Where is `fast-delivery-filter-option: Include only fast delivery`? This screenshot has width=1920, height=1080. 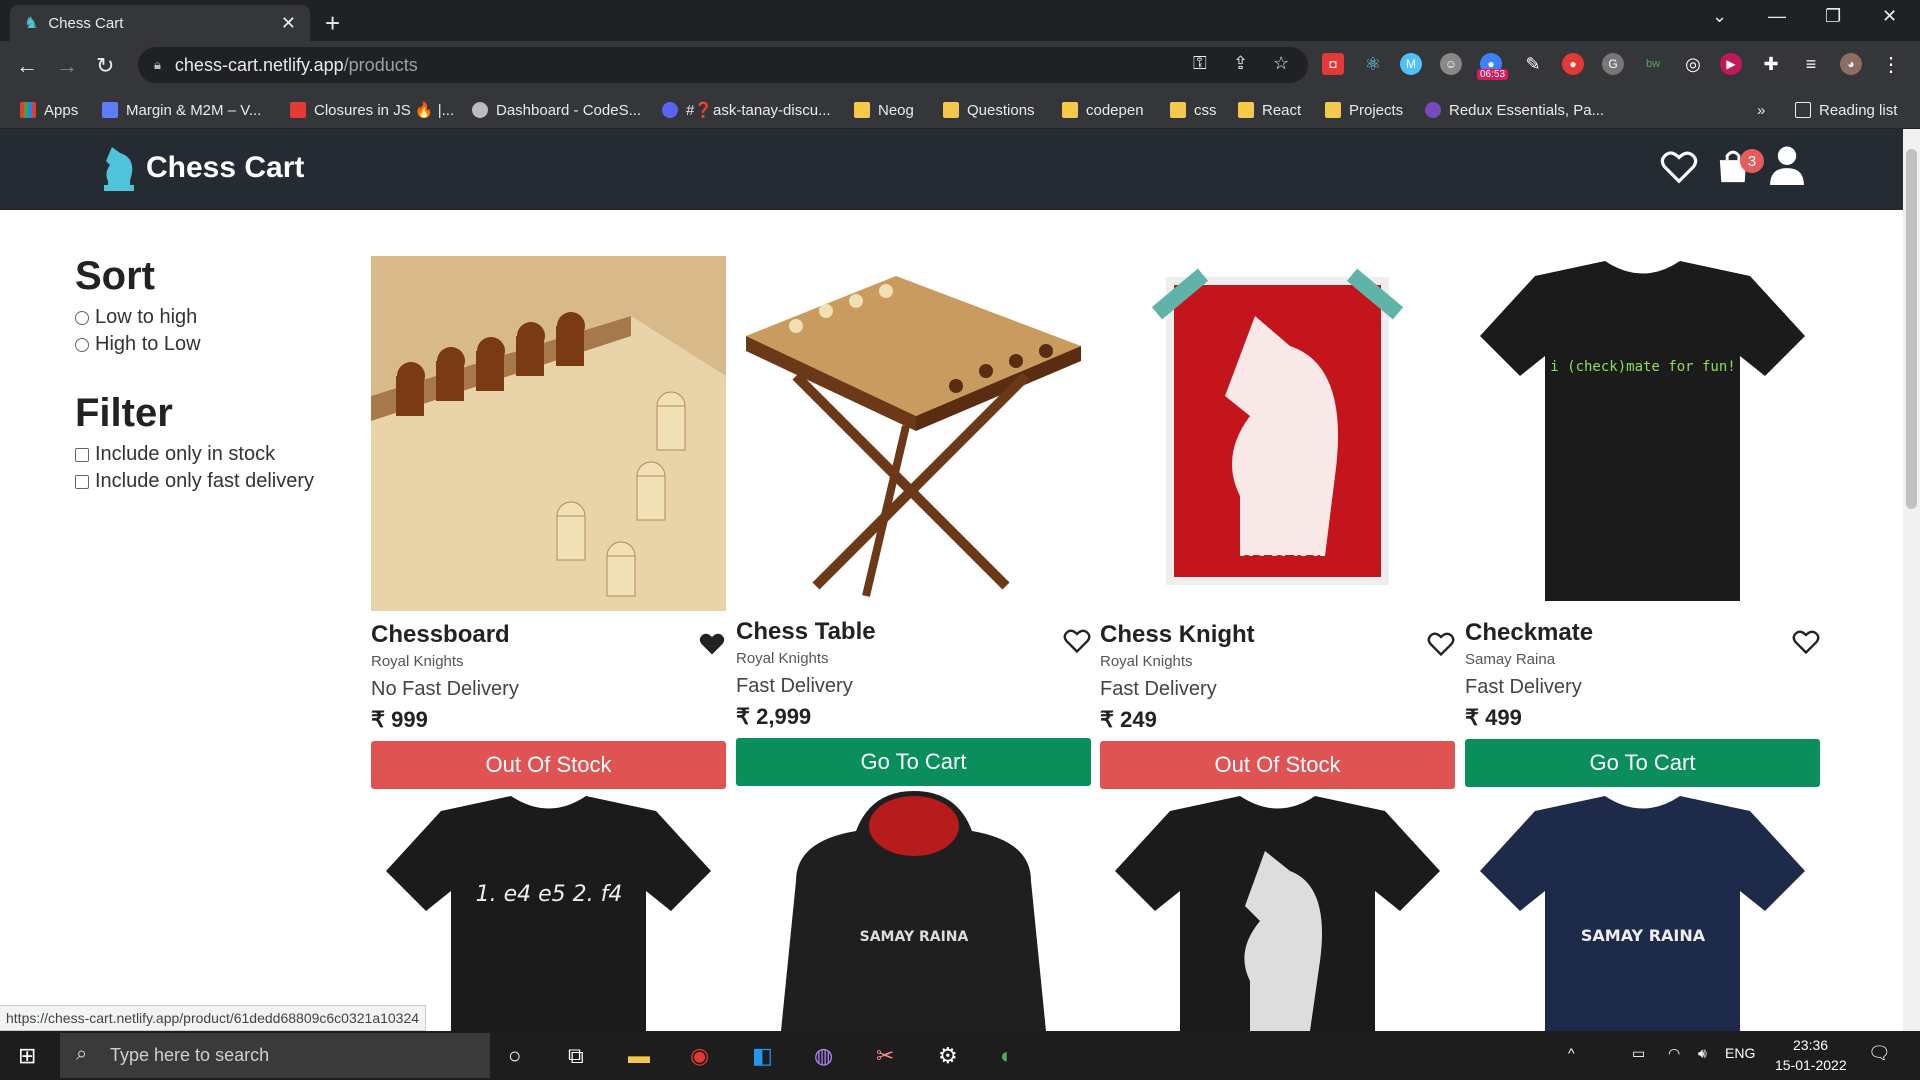
fast-delivery-filter-option: Include only fast delivery is located at coordinates (194, 481).